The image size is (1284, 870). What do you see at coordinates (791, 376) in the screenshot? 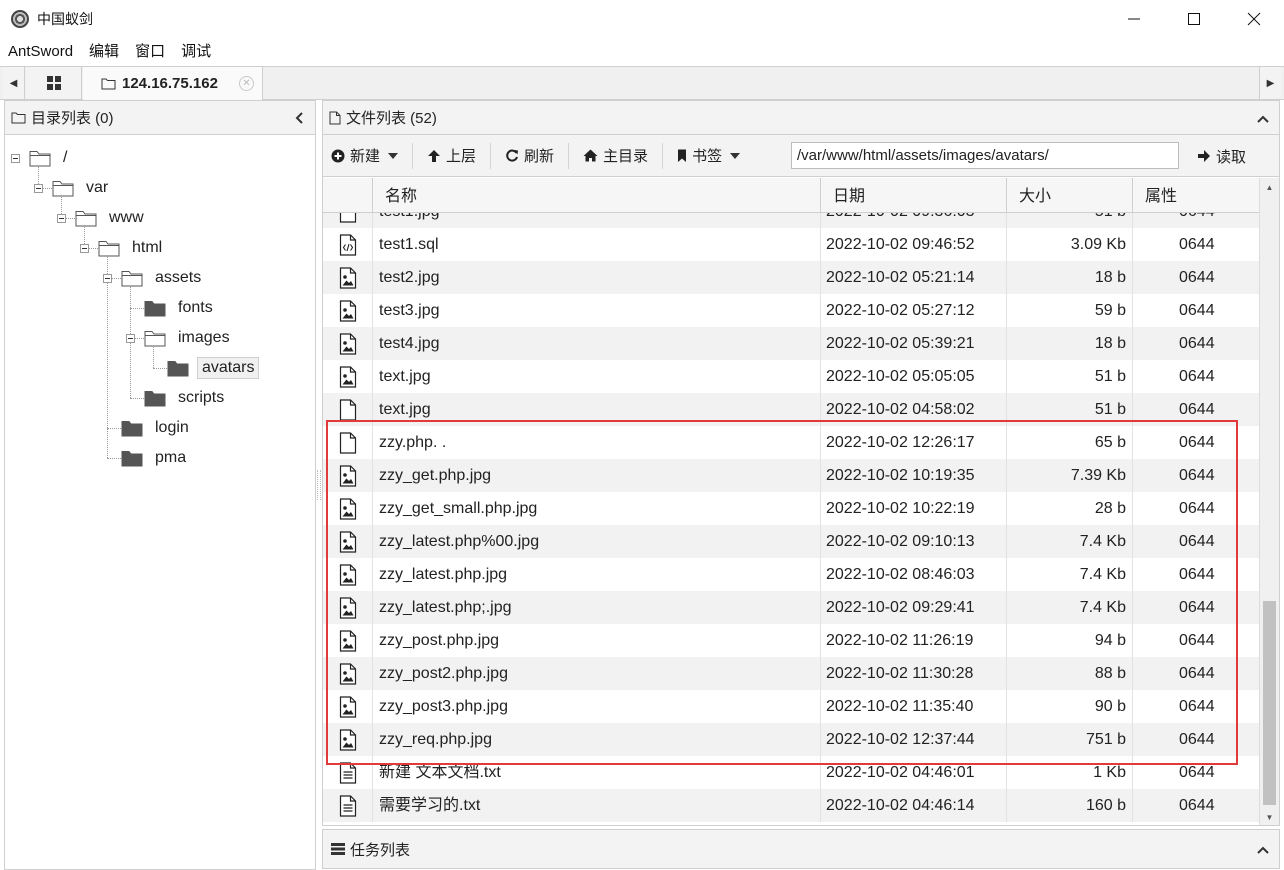
I see `file-row: text.jpg 2022-10-02 05:05:05 51 b 0644` at bounding box center [791, 376].